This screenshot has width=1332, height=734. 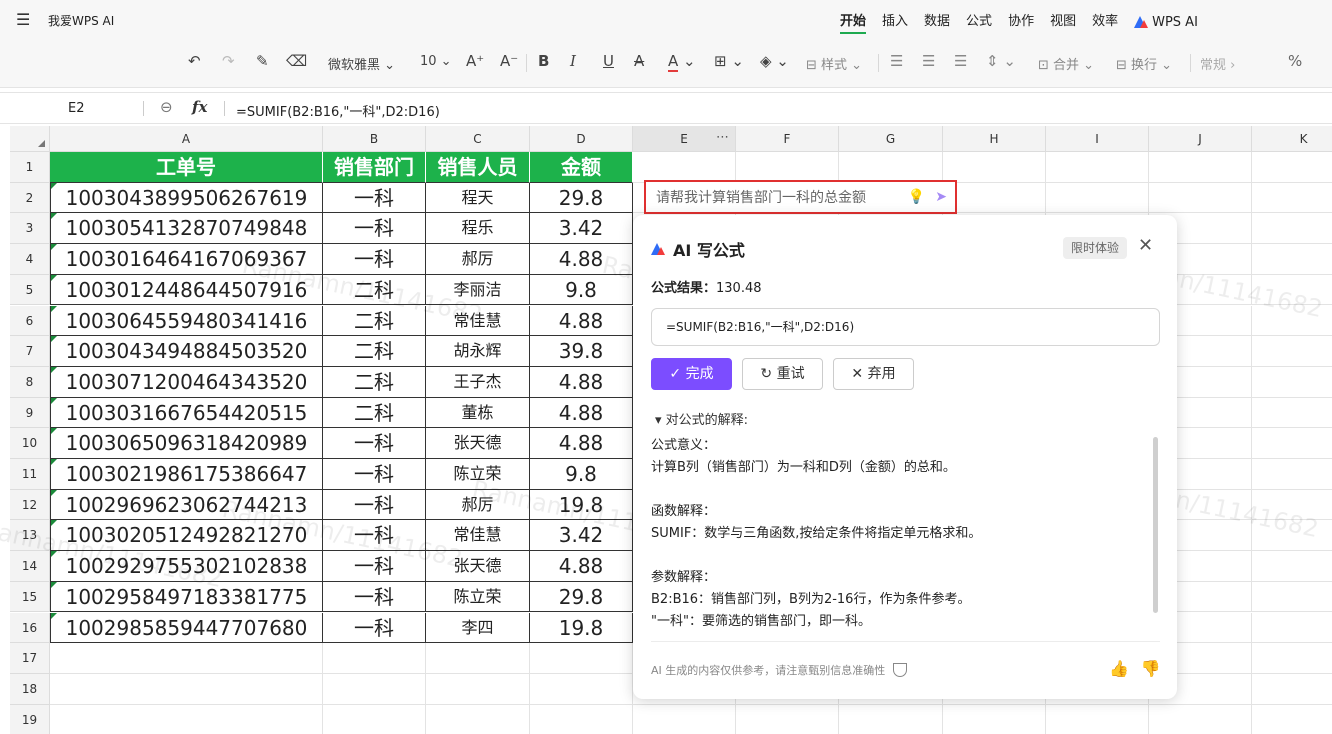 I want to click on table-cell: 陈立荣, so click(x=478, y=597).